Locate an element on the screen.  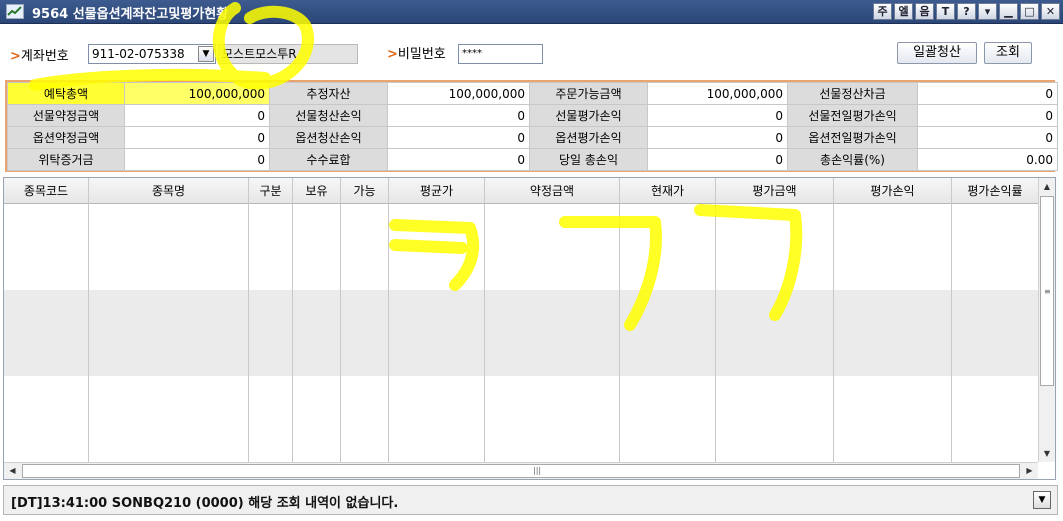
title-button-group: 주 엘 음 T ? ▾ ▁ □ ✕ is located at coordinates (966, 11).